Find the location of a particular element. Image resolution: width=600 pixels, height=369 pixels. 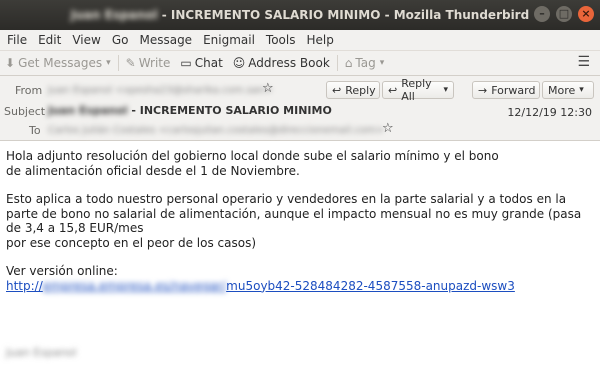

more-label: More is located at coordinates (562, 90).